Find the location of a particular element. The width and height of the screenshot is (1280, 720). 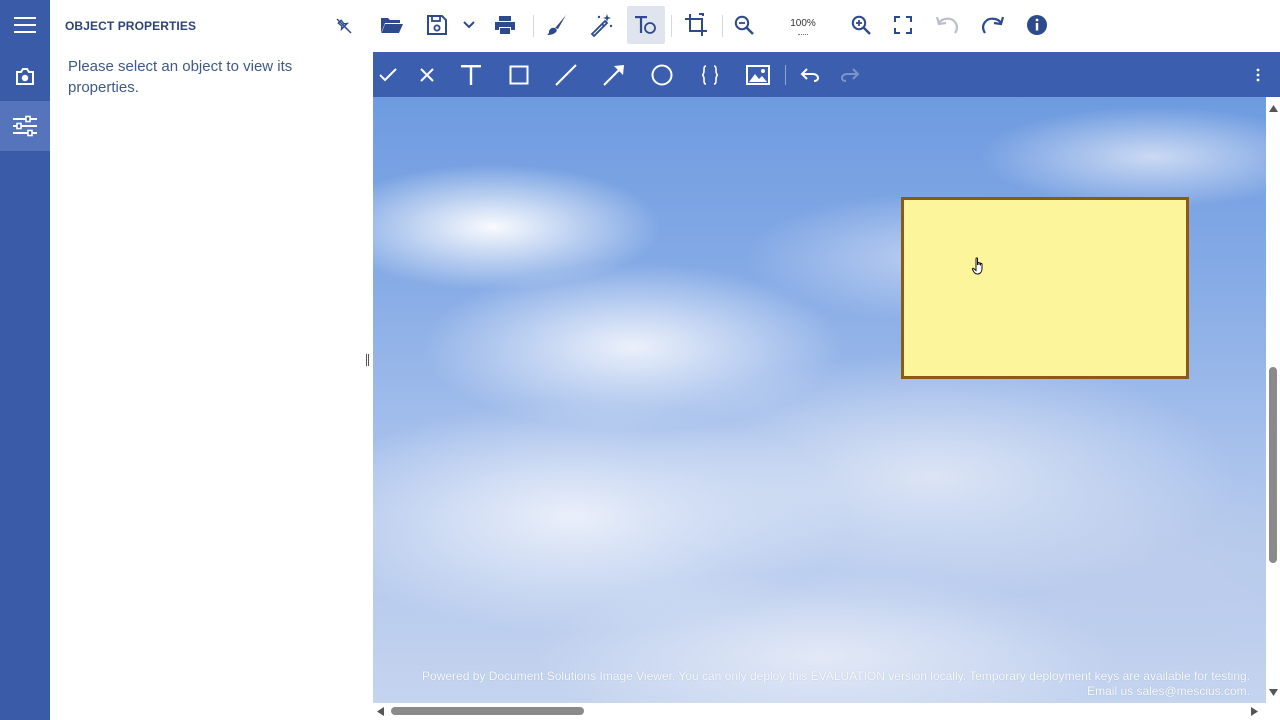

rectangle-object is located at coordinates (1045, 288).